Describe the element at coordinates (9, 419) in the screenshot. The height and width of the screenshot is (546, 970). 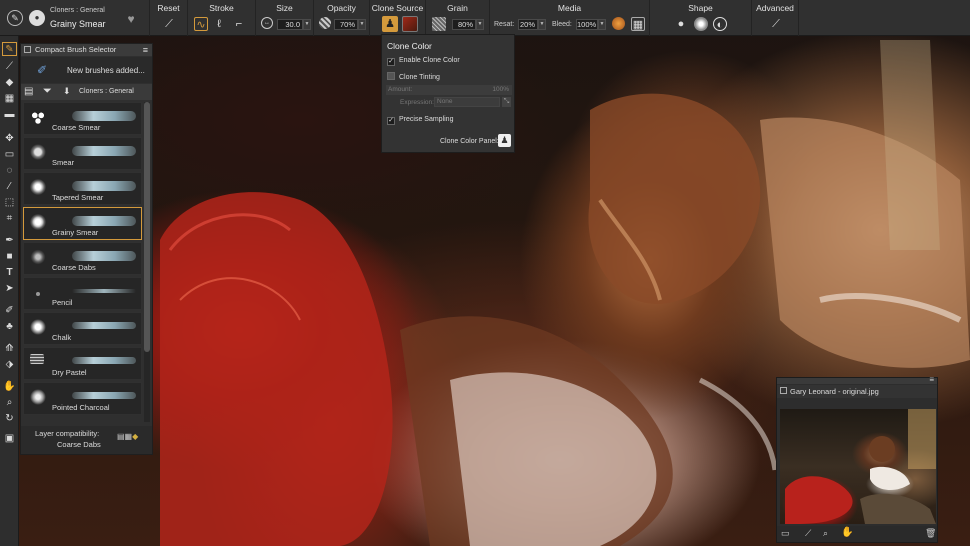
I see `rotate-page-icon: ↻` at that location.